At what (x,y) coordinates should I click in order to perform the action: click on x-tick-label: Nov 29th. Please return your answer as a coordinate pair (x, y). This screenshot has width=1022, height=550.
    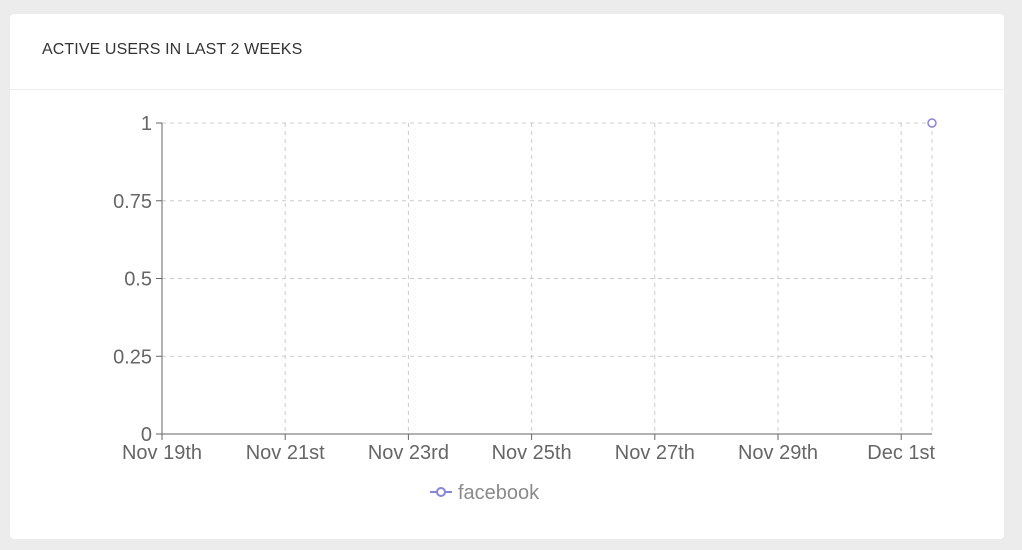
    Looking at the image, I should click on (778, 453).